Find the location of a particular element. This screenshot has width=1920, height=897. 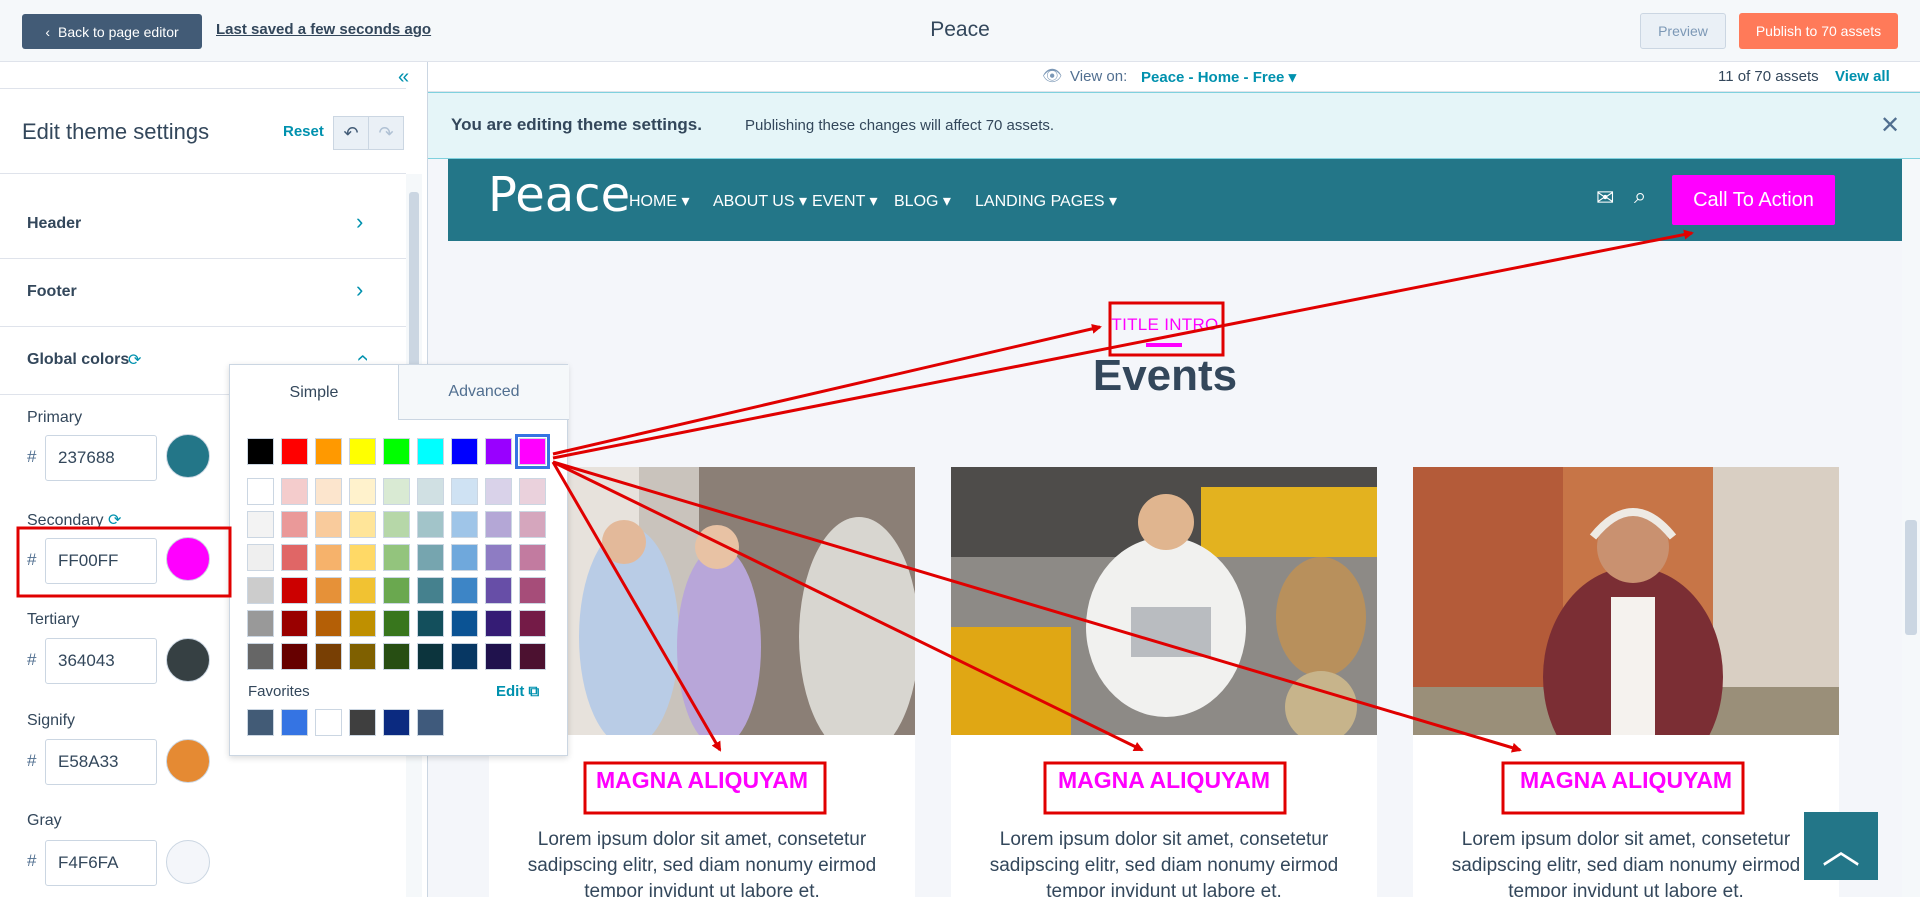

menu-item-blog: BLOG ▾ is located at coordinates (922, 201).